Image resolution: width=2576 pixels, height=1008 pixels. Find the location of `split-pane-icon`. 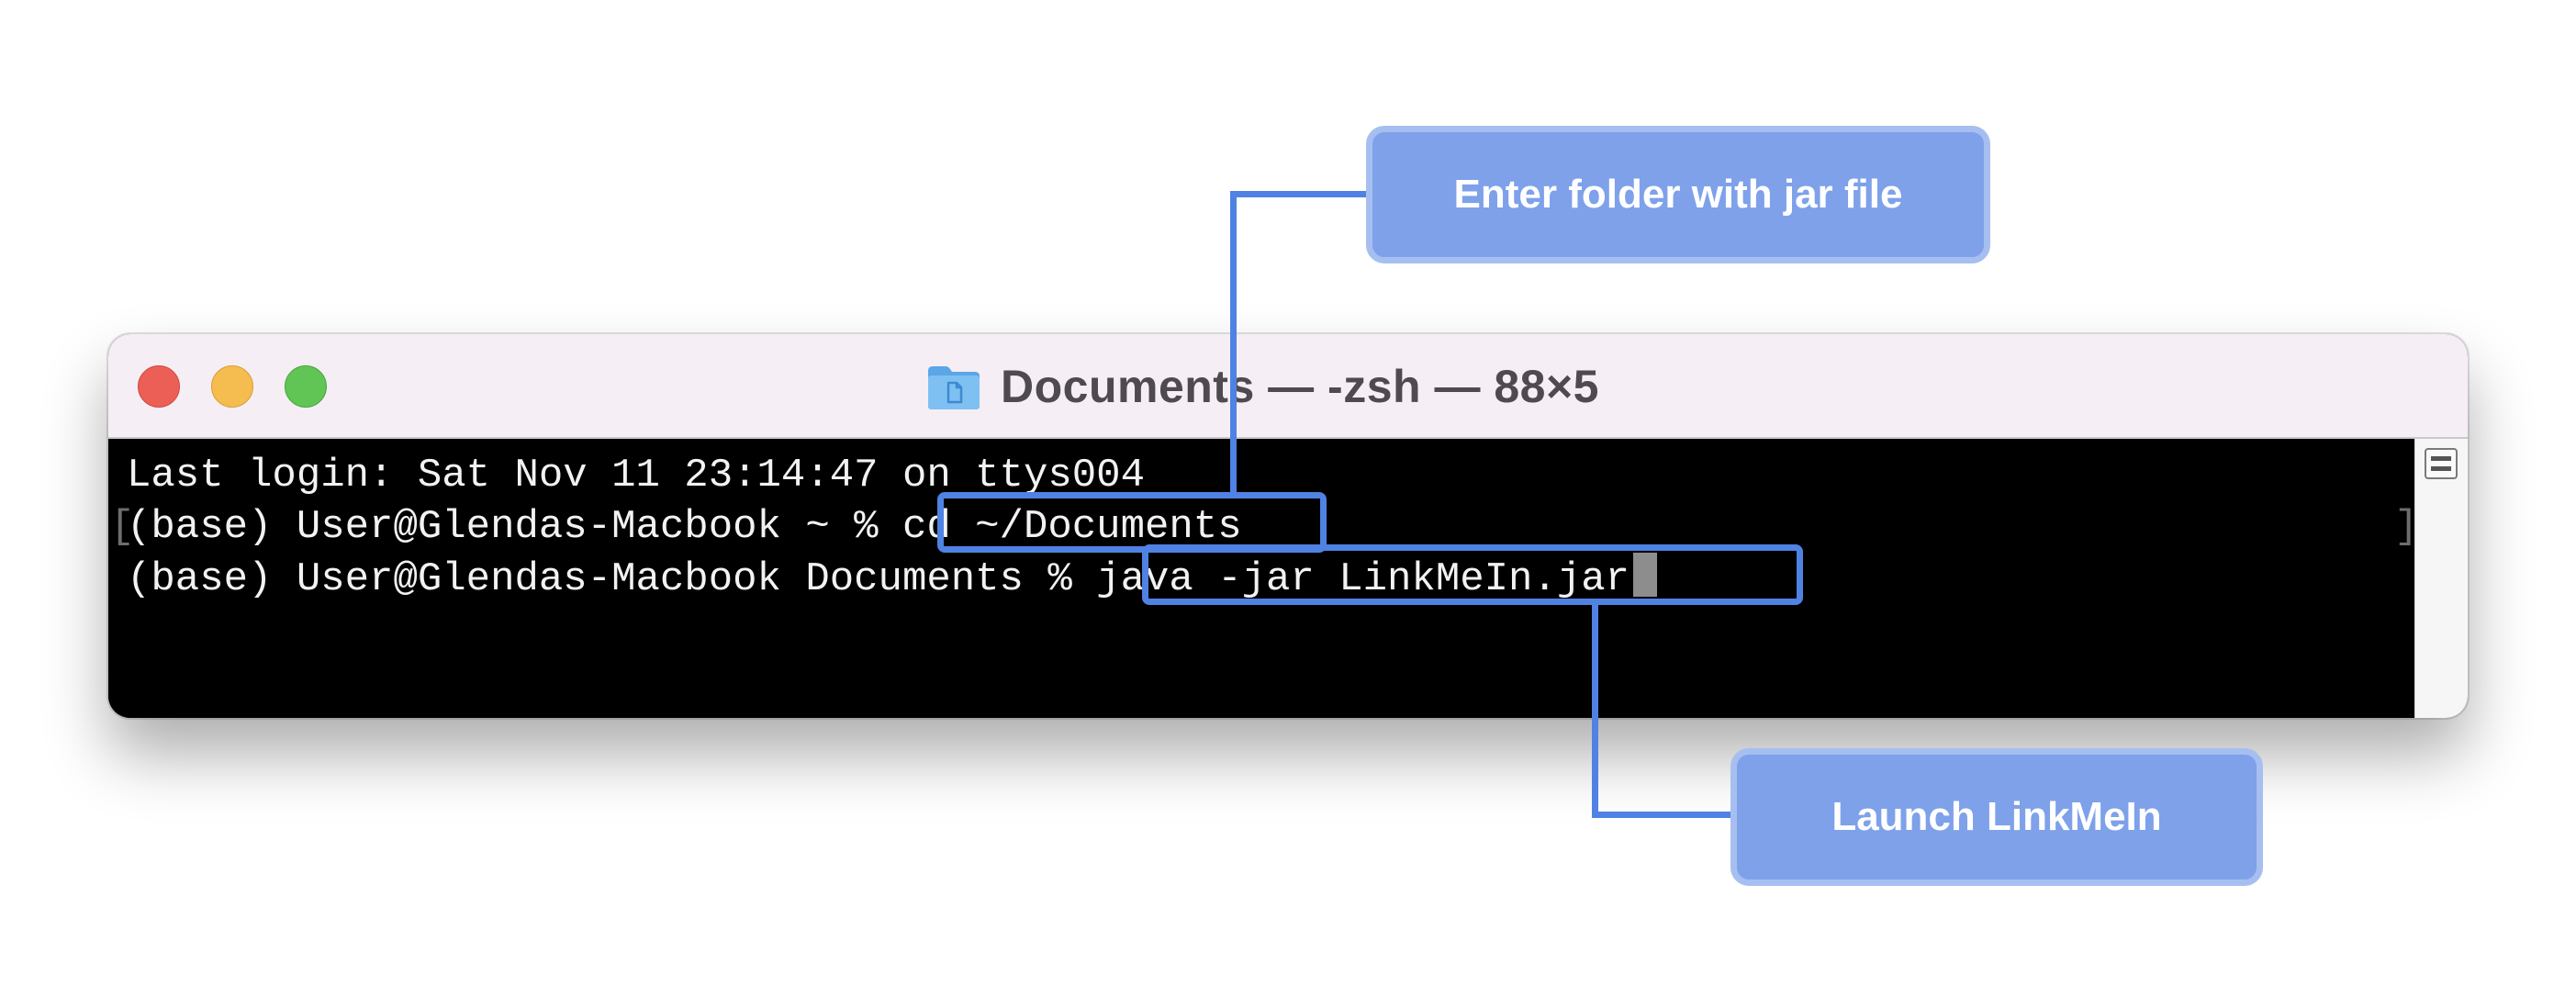

split-pane-icon is located at coordinates (2441, 463).